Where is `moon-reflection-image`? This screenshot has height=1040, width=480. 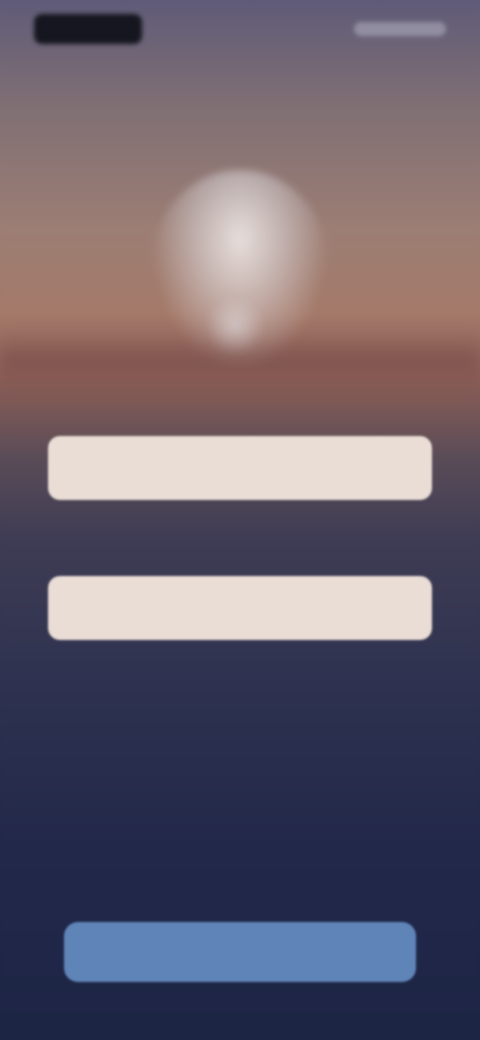 moon-reflection-image is located at coordinates (235, 325).